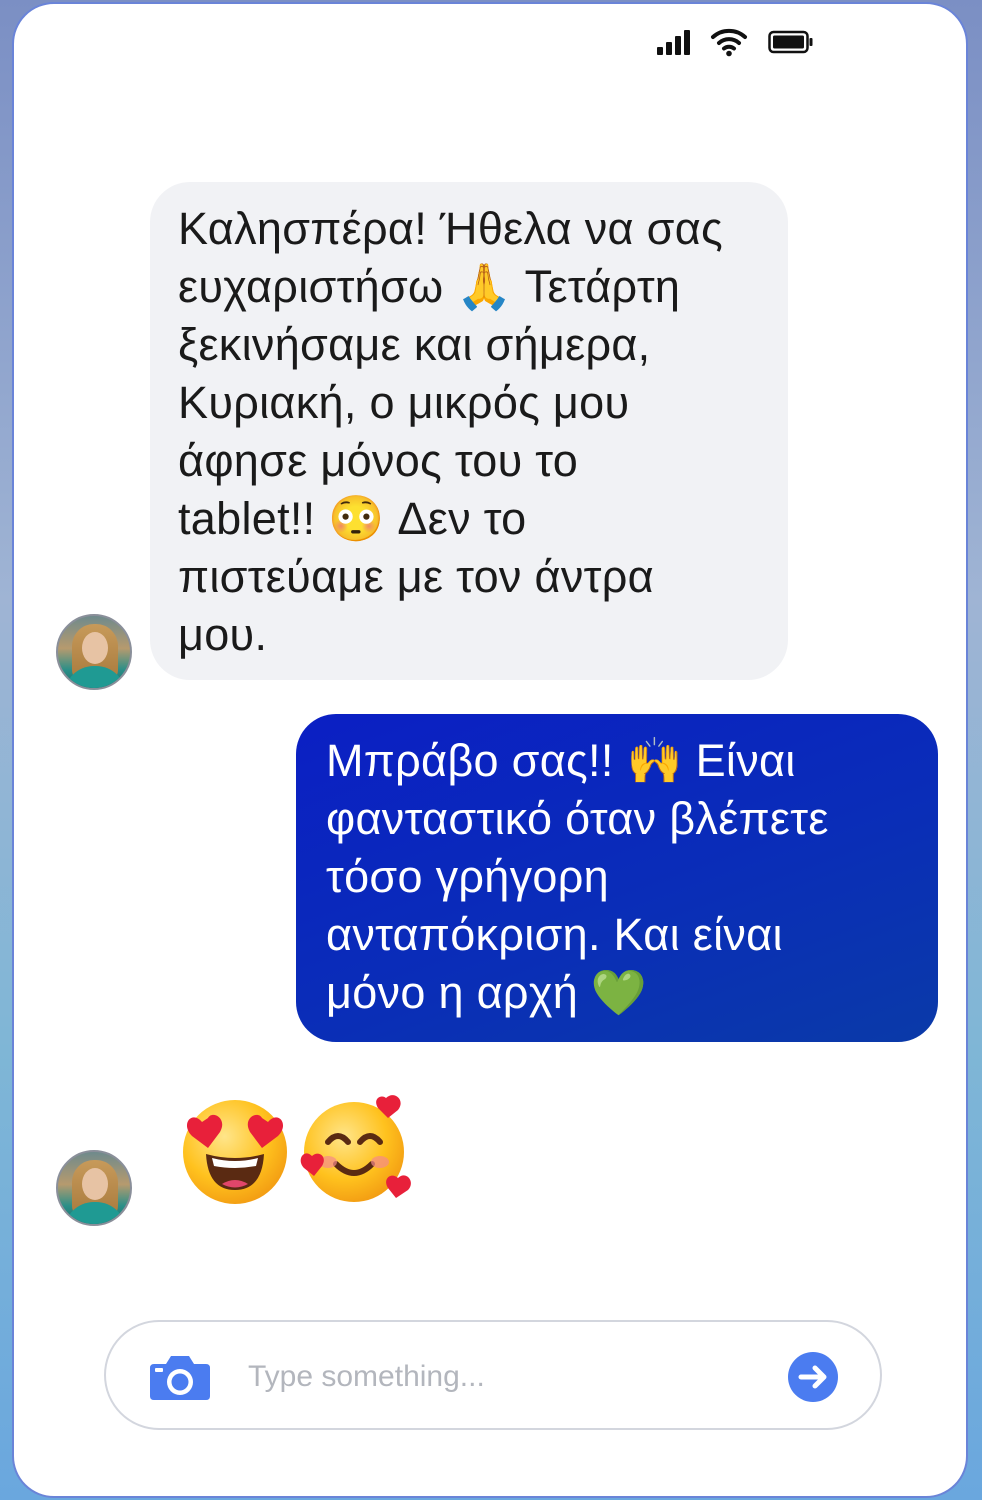 The image size is (982, 1500). What do you see at coordinates (355, 1148) in the screenshot?
I see `smiling-face-with-hearts-emoji` at bounding box center [355, 1148].